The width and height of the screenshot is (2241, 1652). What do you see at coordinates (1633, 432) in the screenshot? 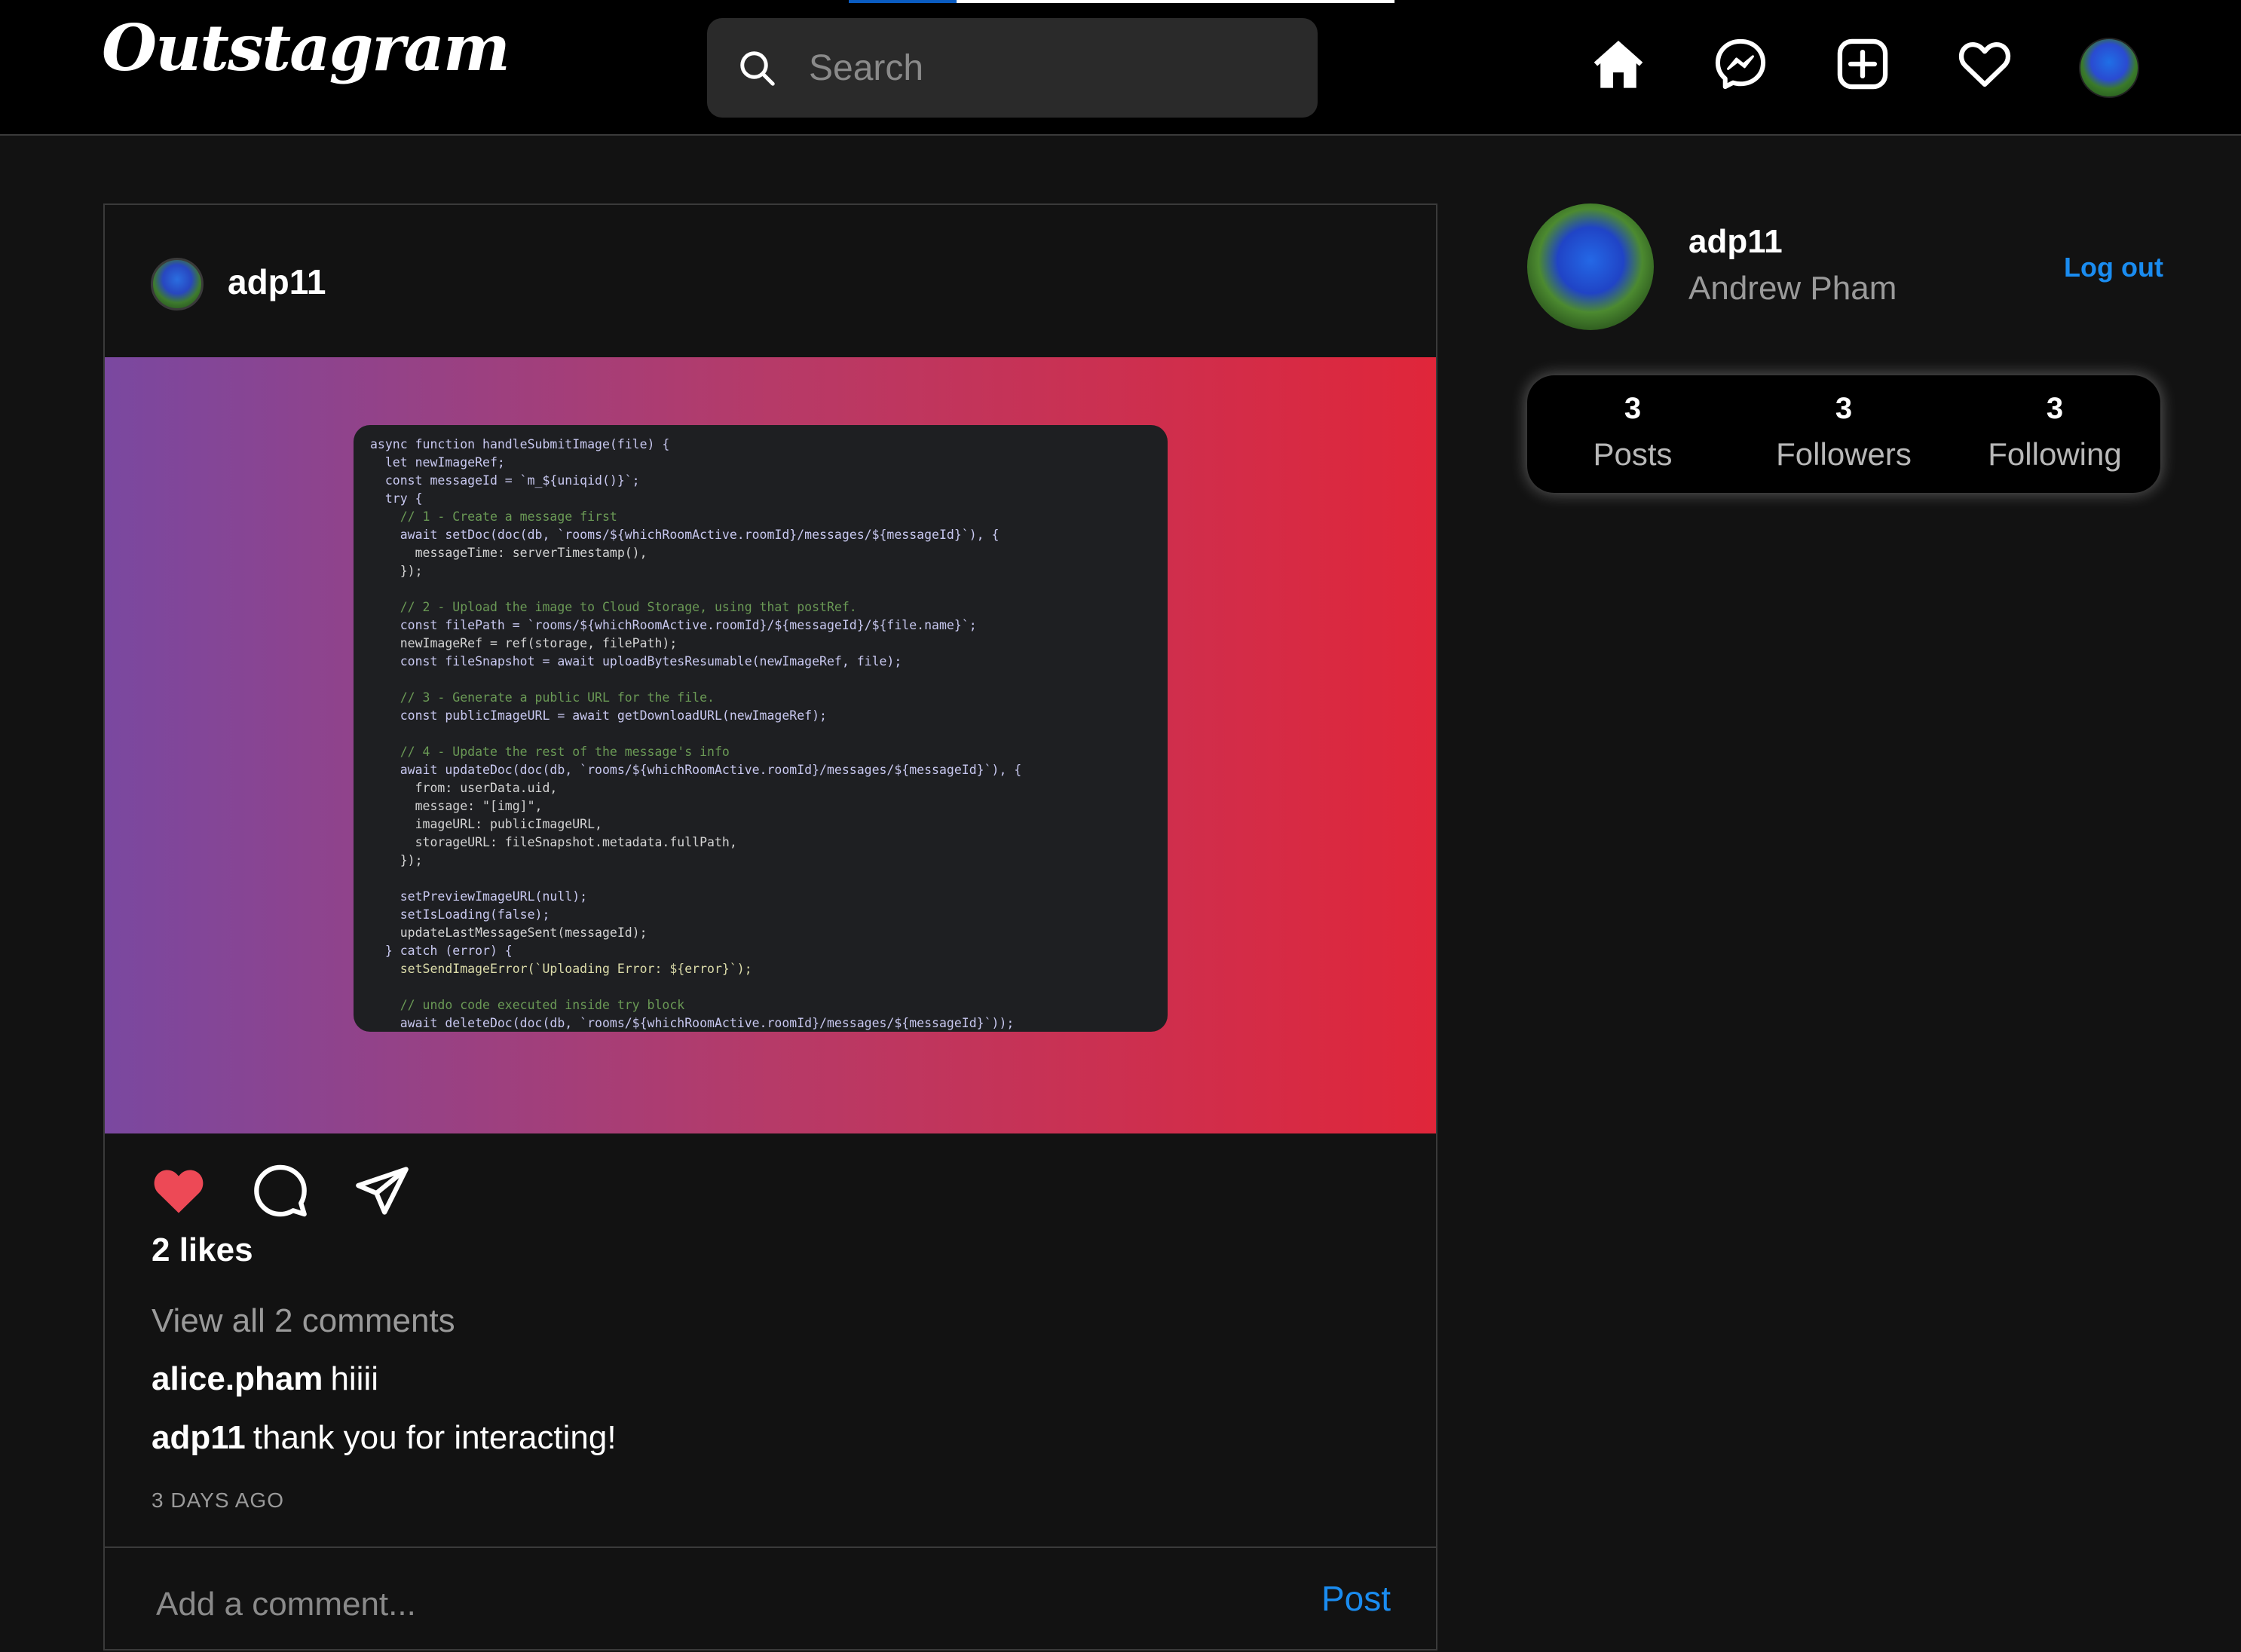
I see `stat-posts: 3 Posts` at bounding box center [1633, 432].